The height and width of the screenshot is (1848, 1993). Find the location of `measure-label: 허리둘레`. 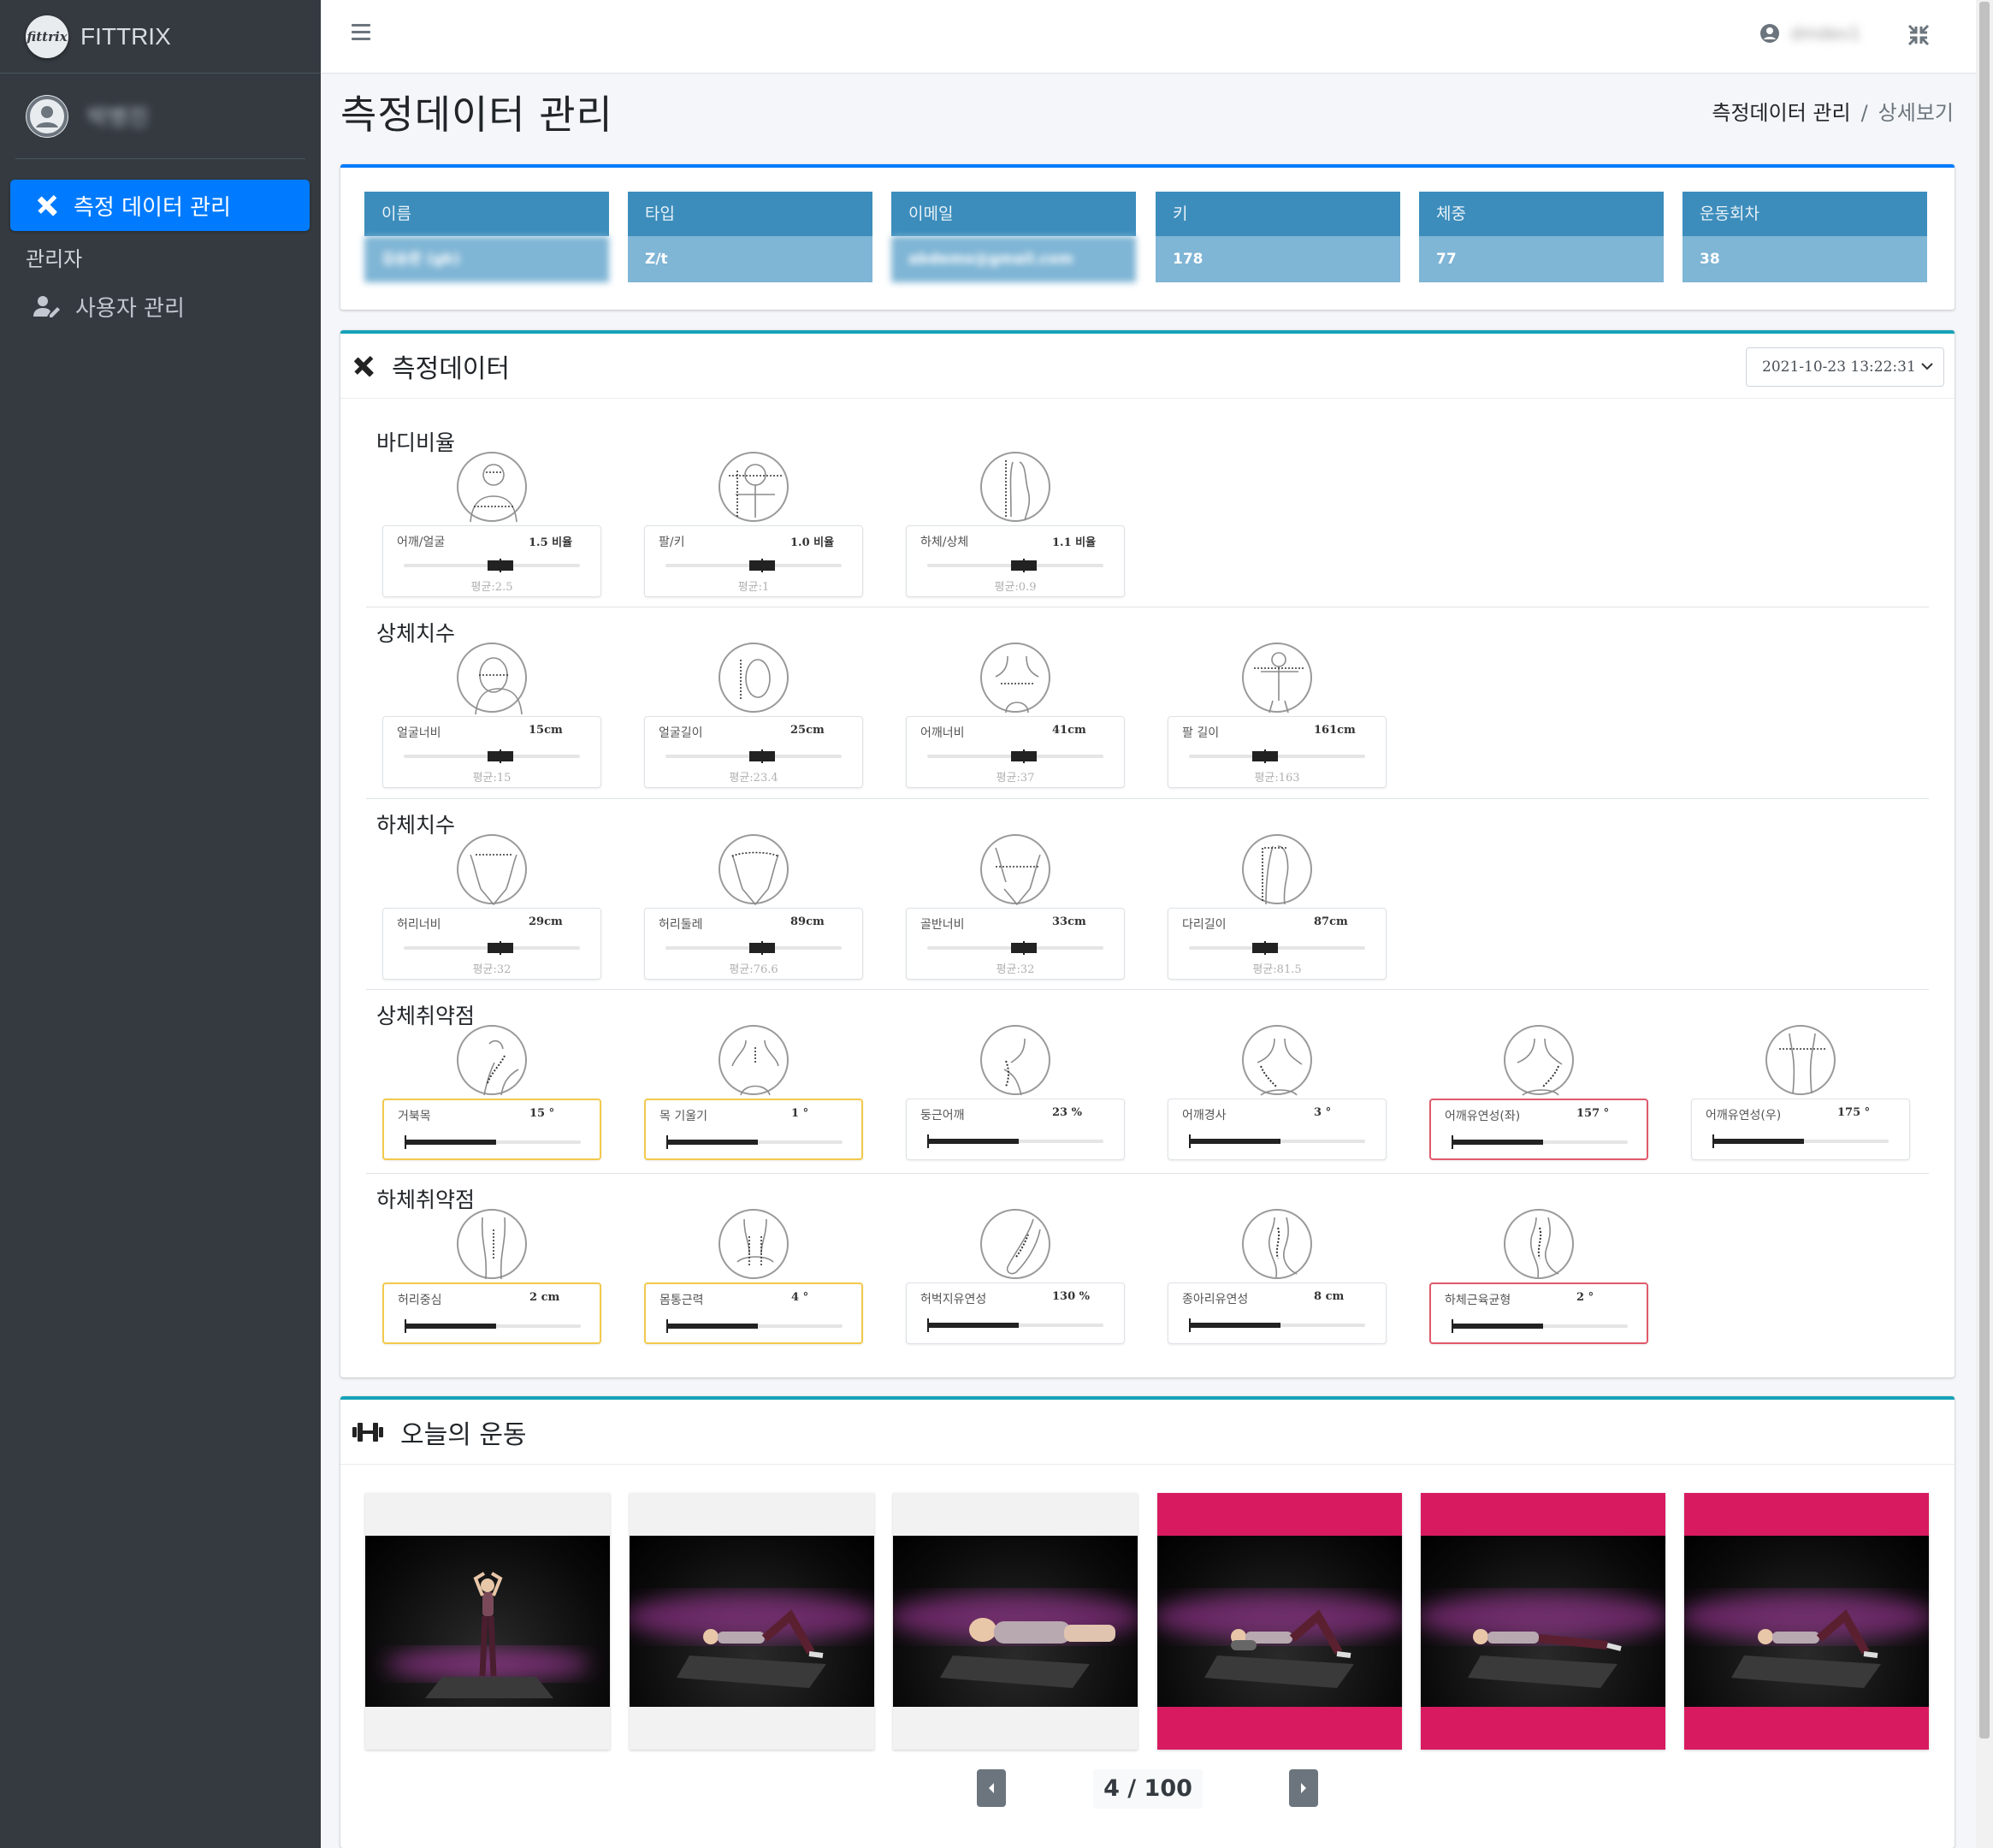

measure-label: 허리둘레 is located at coordinates (681, 925).